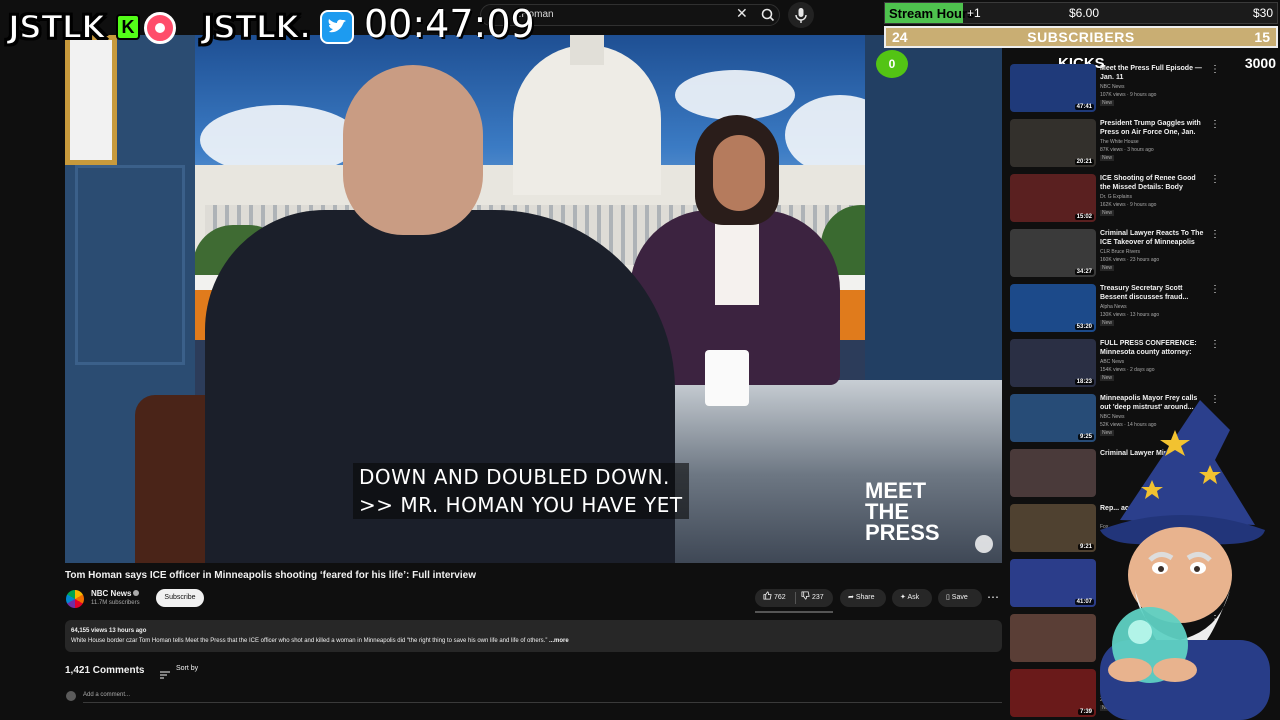  What do you see at coordinates (902, 511) in the screenshot?
I see `show-logo: MEET THE PRESS` at bounding box center [902, 511].